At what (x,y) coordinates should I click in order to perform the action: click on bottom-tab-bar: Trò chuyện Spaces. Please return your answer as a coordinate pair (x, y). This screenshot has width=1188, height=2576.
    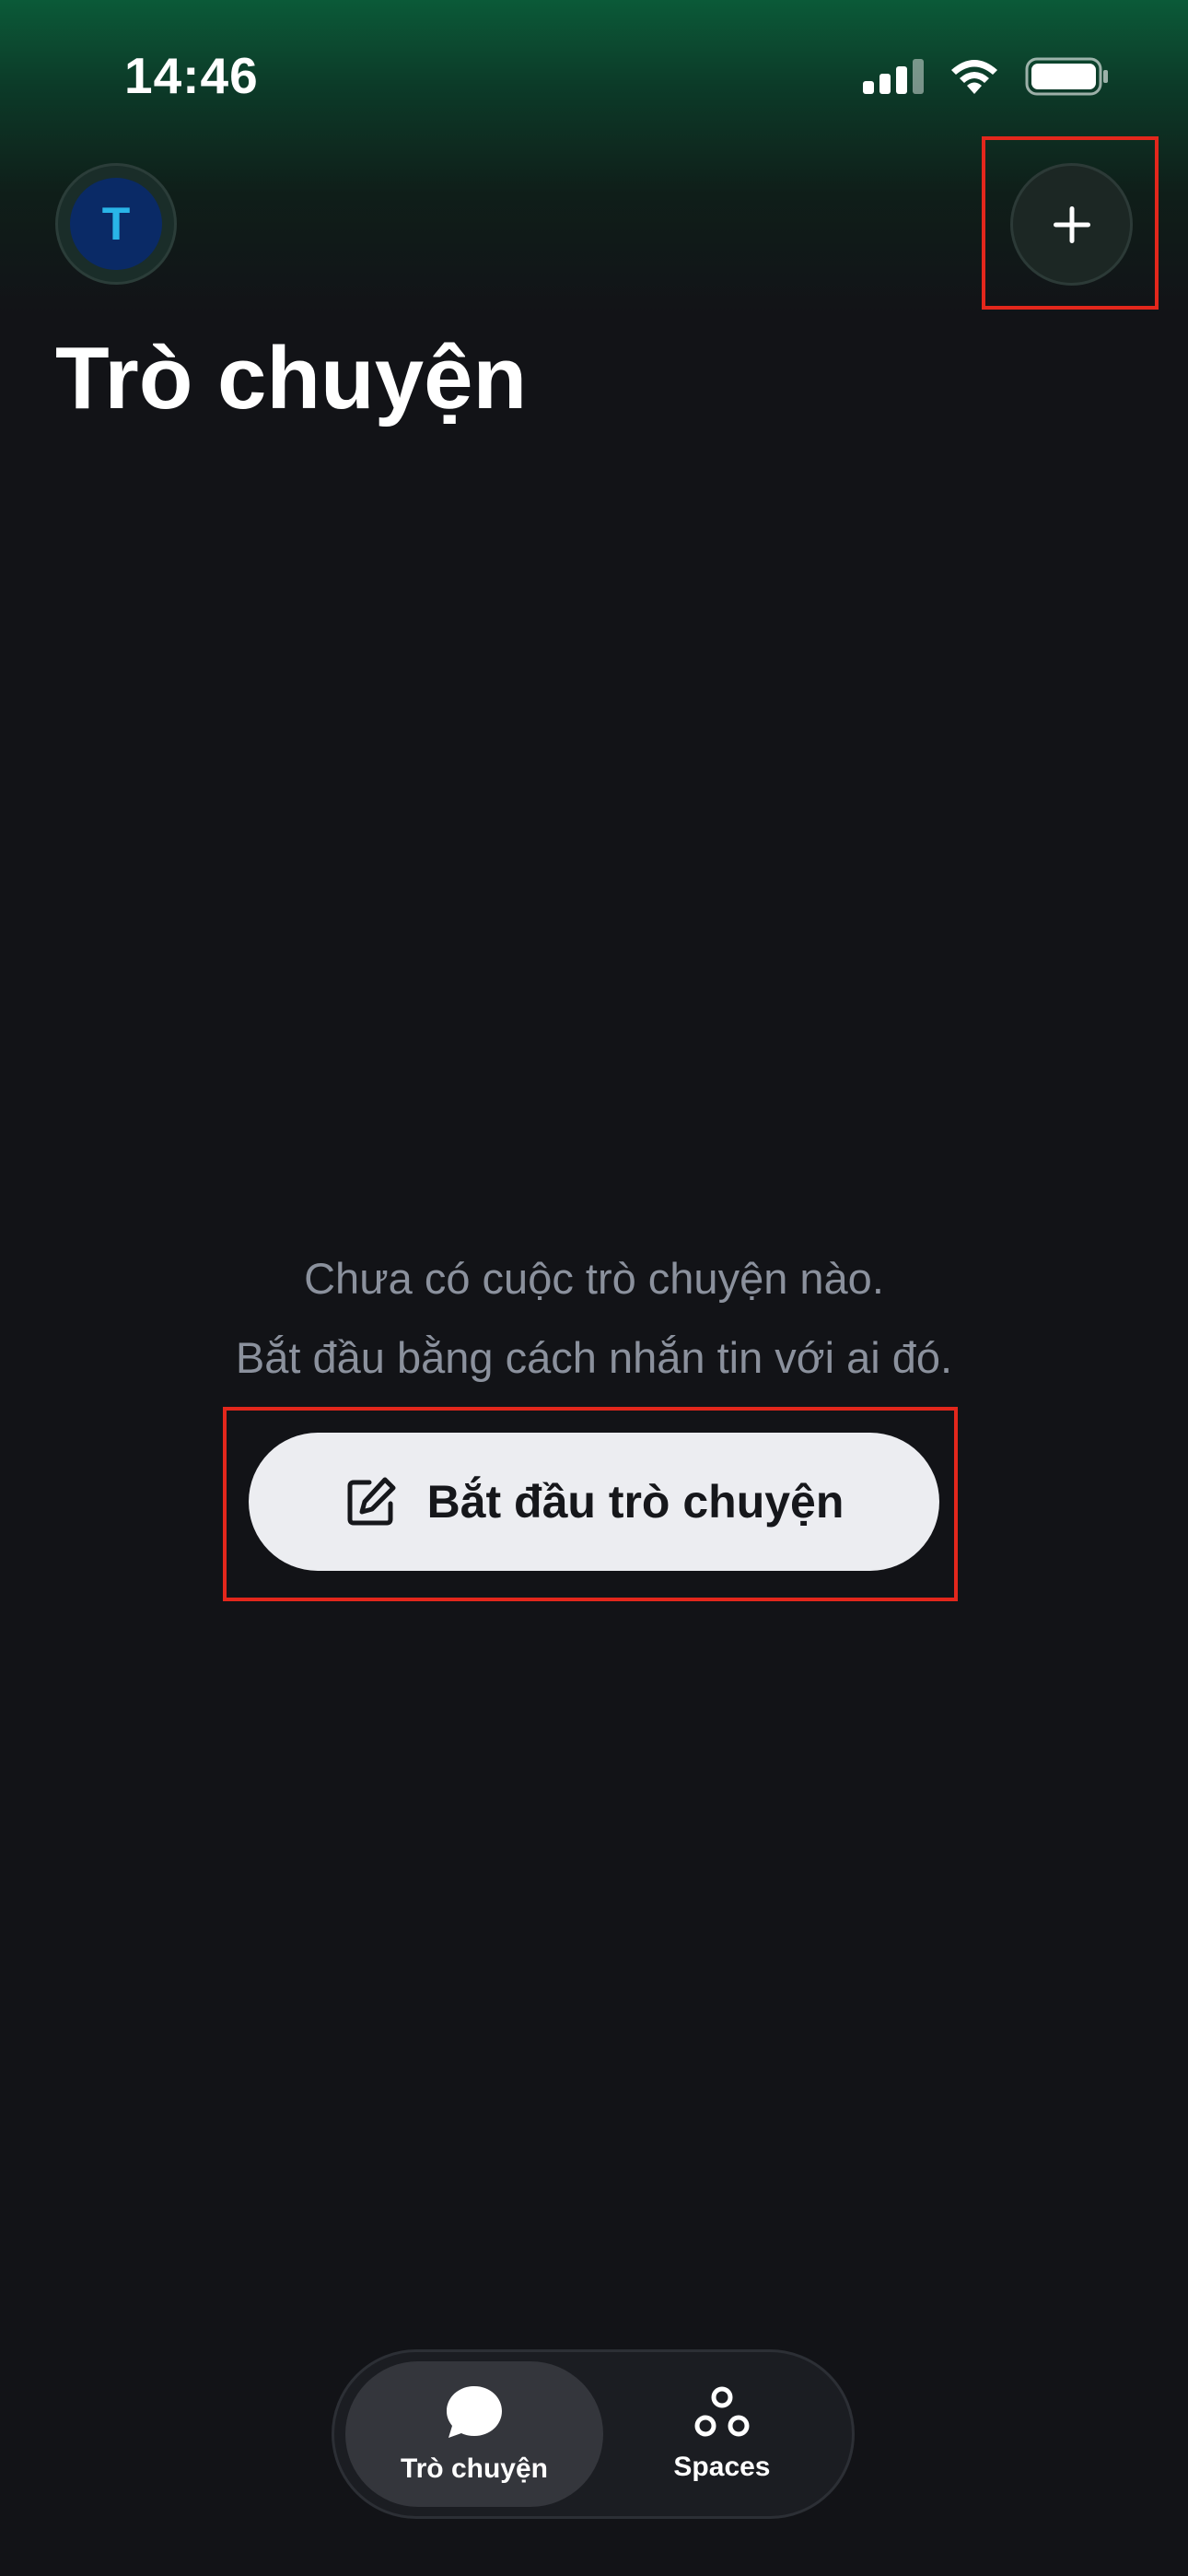
    Looking at the image, I should click on (593, 2434).